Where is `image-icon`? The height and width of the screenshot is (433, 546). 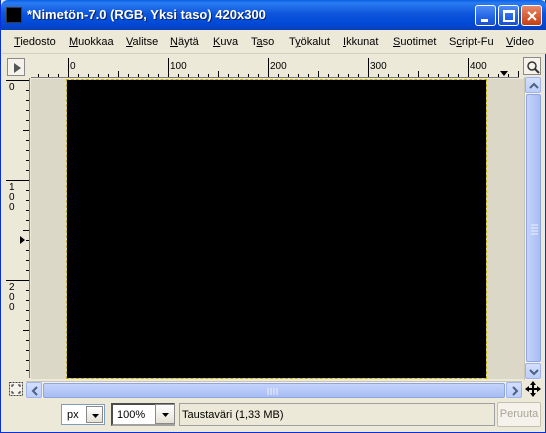
image-icon is located at coordinates (14, 15).